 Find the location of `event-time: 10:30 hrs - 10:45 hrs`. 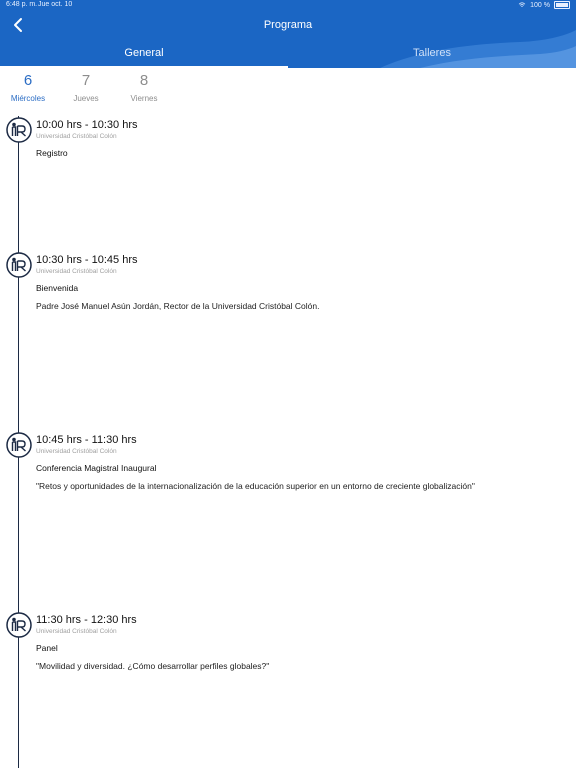

event-time: 10:30 hrs - 10:45 hrs is located at coordinates (87, 260).